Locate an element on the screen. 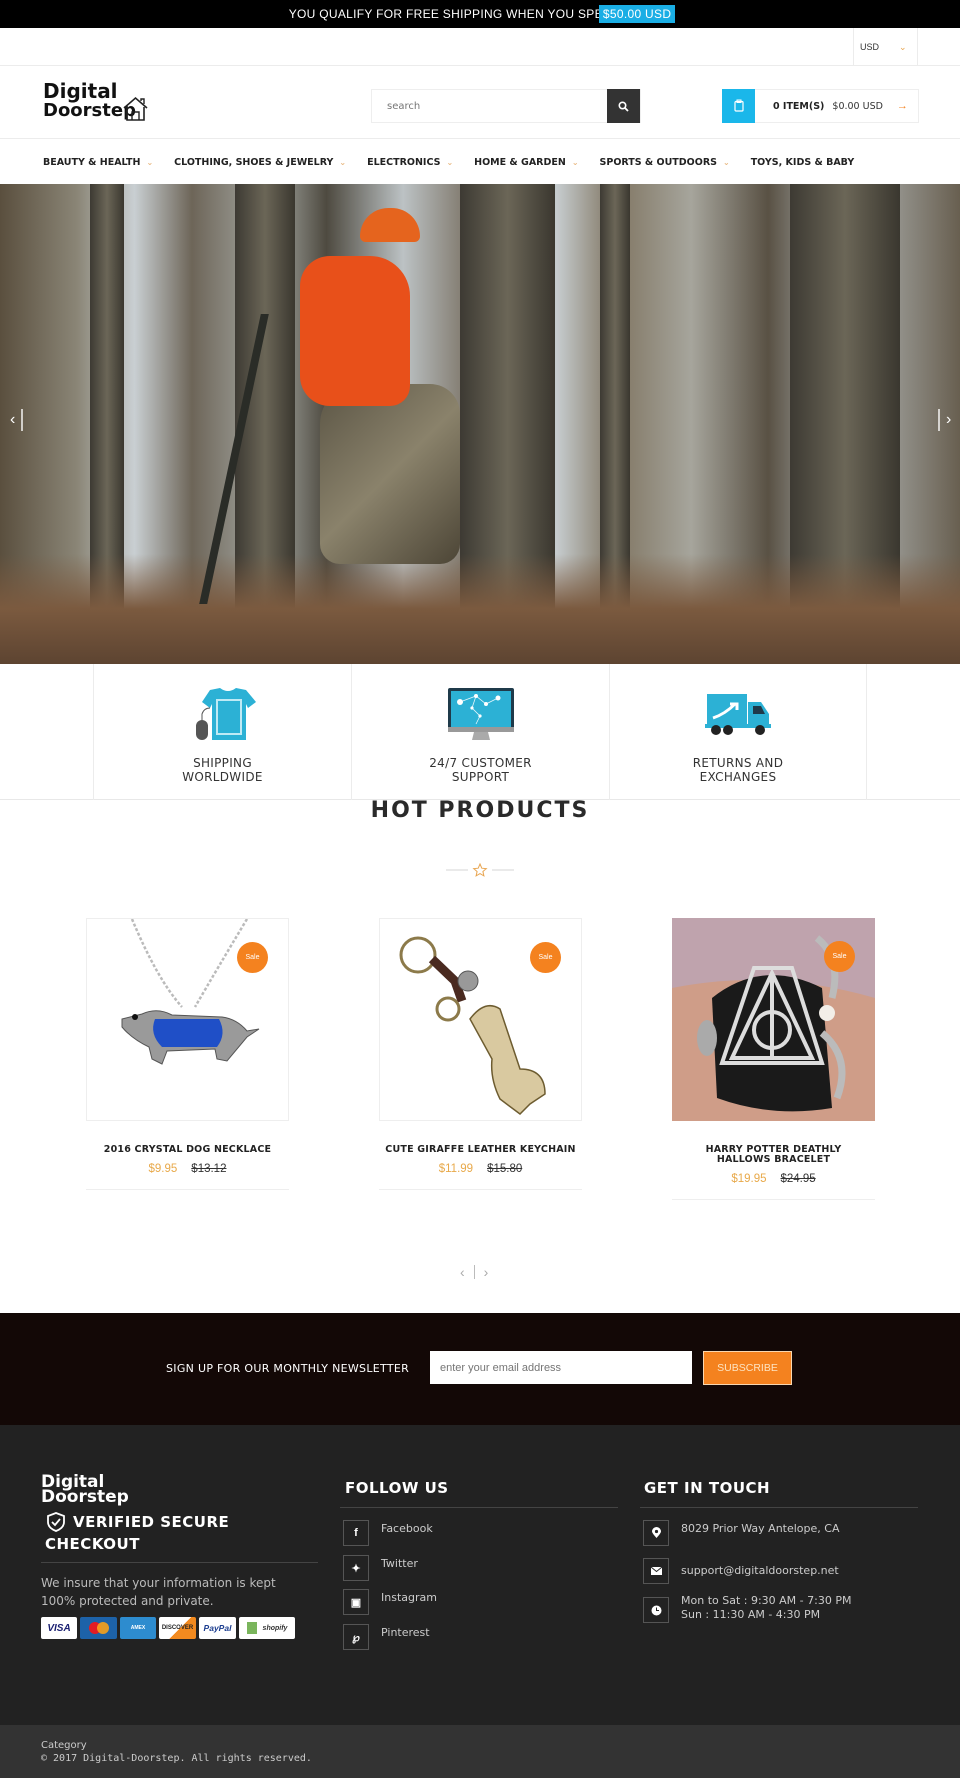  follow-us-heading: FOLLOW US is located at coordinates (397, 1488).